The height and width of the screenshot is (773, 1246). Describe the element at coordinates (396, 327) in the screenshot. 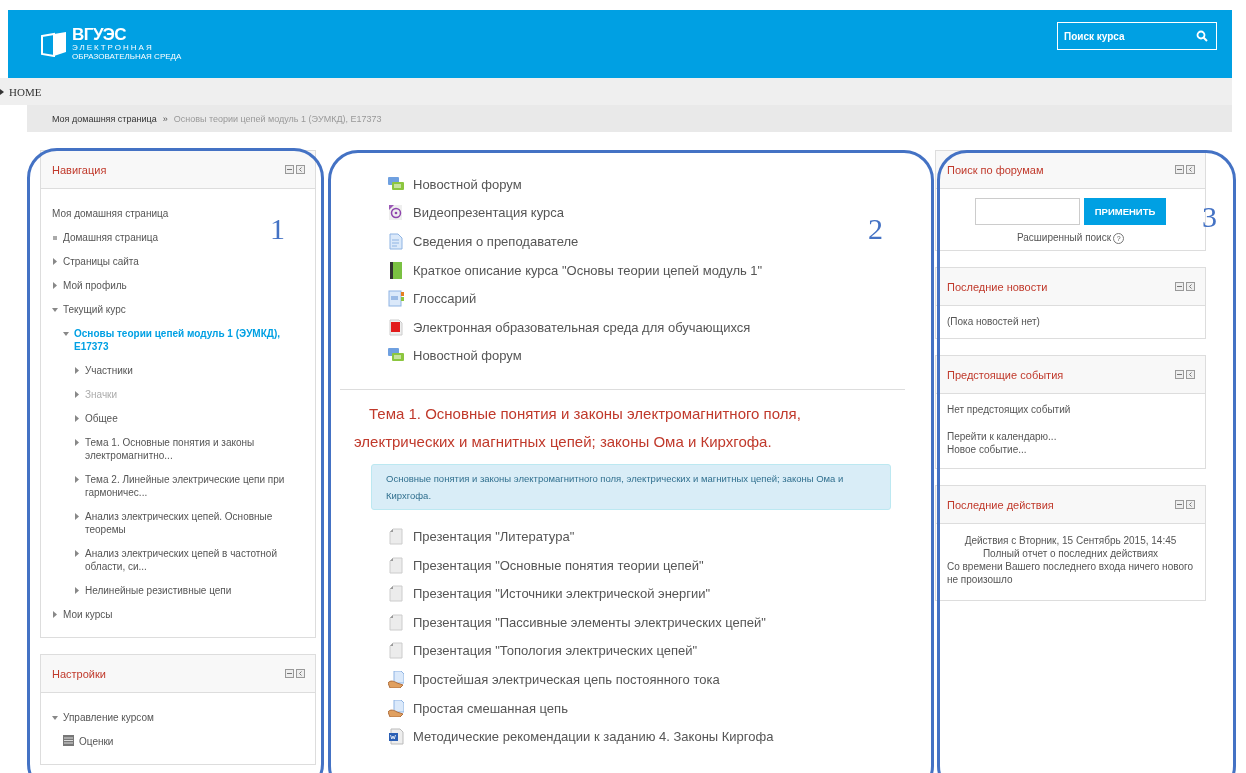

I see `pdf-file-icon` at that location.